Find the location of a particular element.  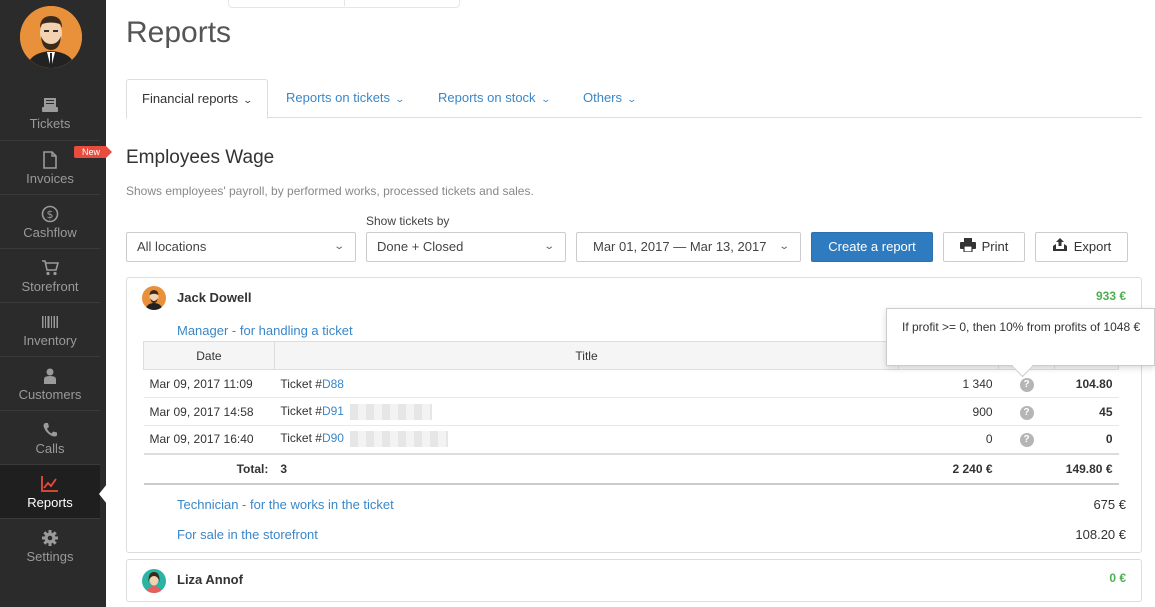

row-date: Mar 09, 2017 16:40 is located at coordinates (209, 439).